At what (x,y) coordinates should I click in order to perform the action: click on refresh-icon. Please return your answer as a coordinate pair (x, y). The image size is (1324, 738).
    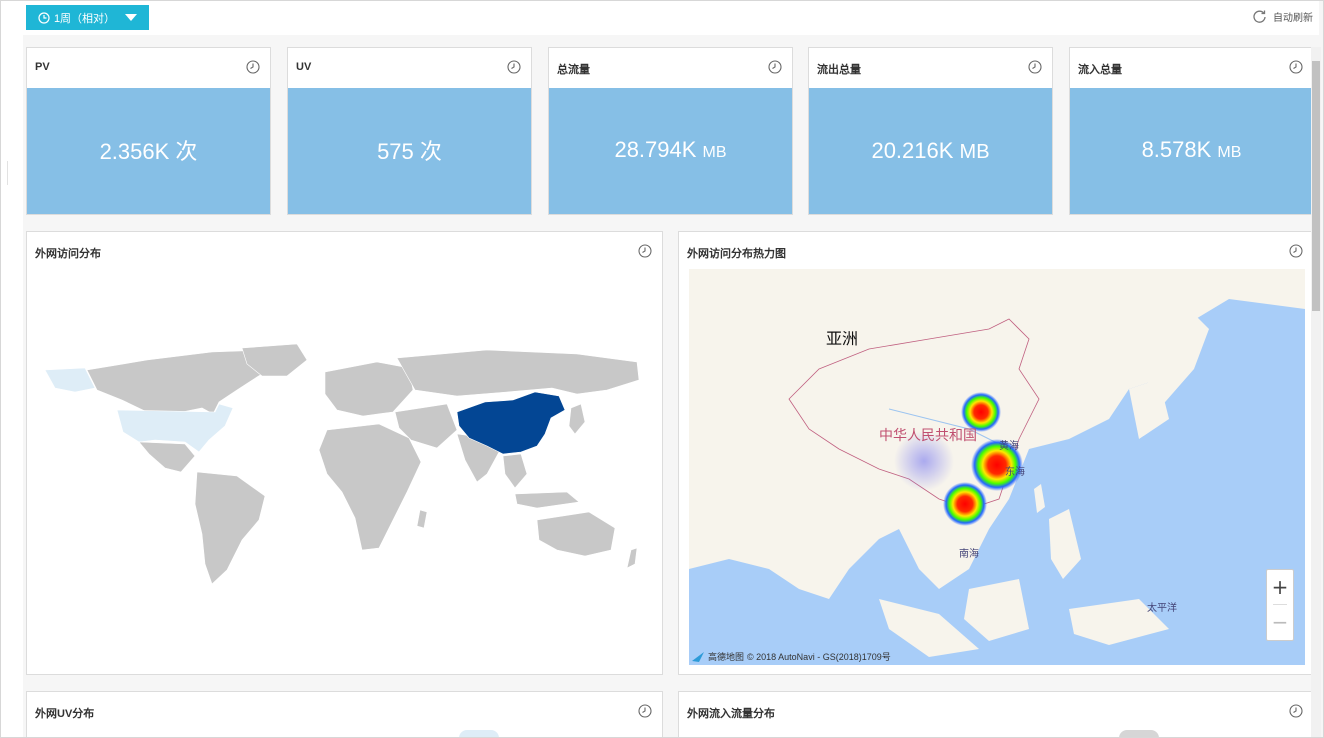
    Looking at the image, I should click on (1259, 16).